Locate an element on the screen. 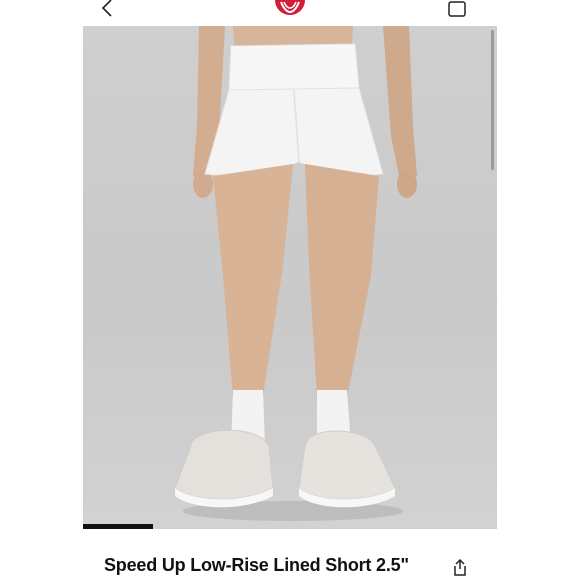 The width and height of the screenshot is (580, 580). top-nav-bar is located at coordinates (290, 13).